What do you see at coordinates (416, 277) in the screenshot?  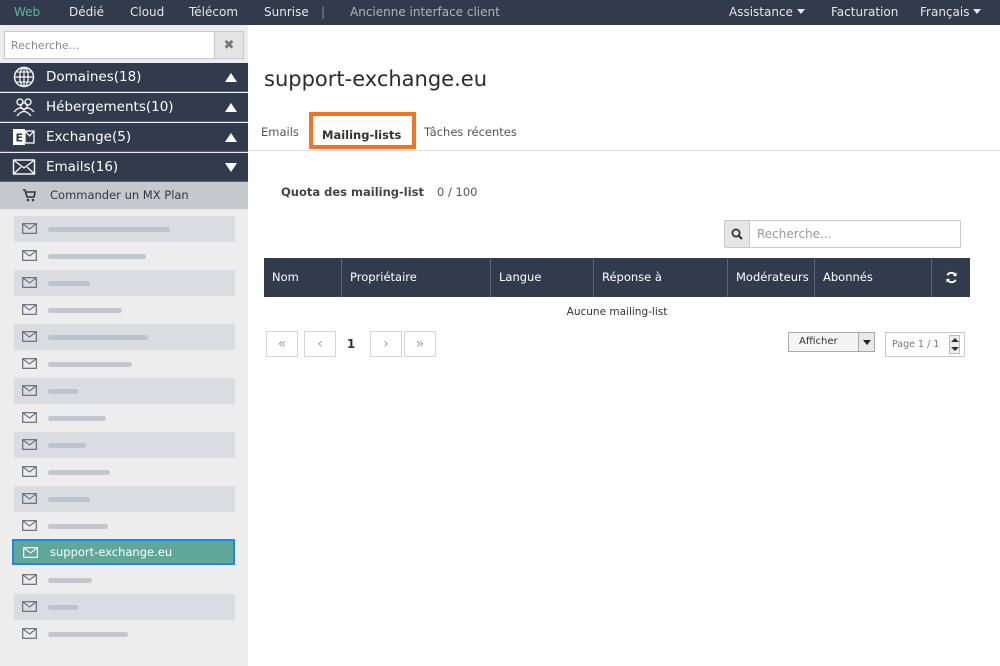 I see `column-header-proprietaire: Propriétaire` at bounding box center [416, 277].